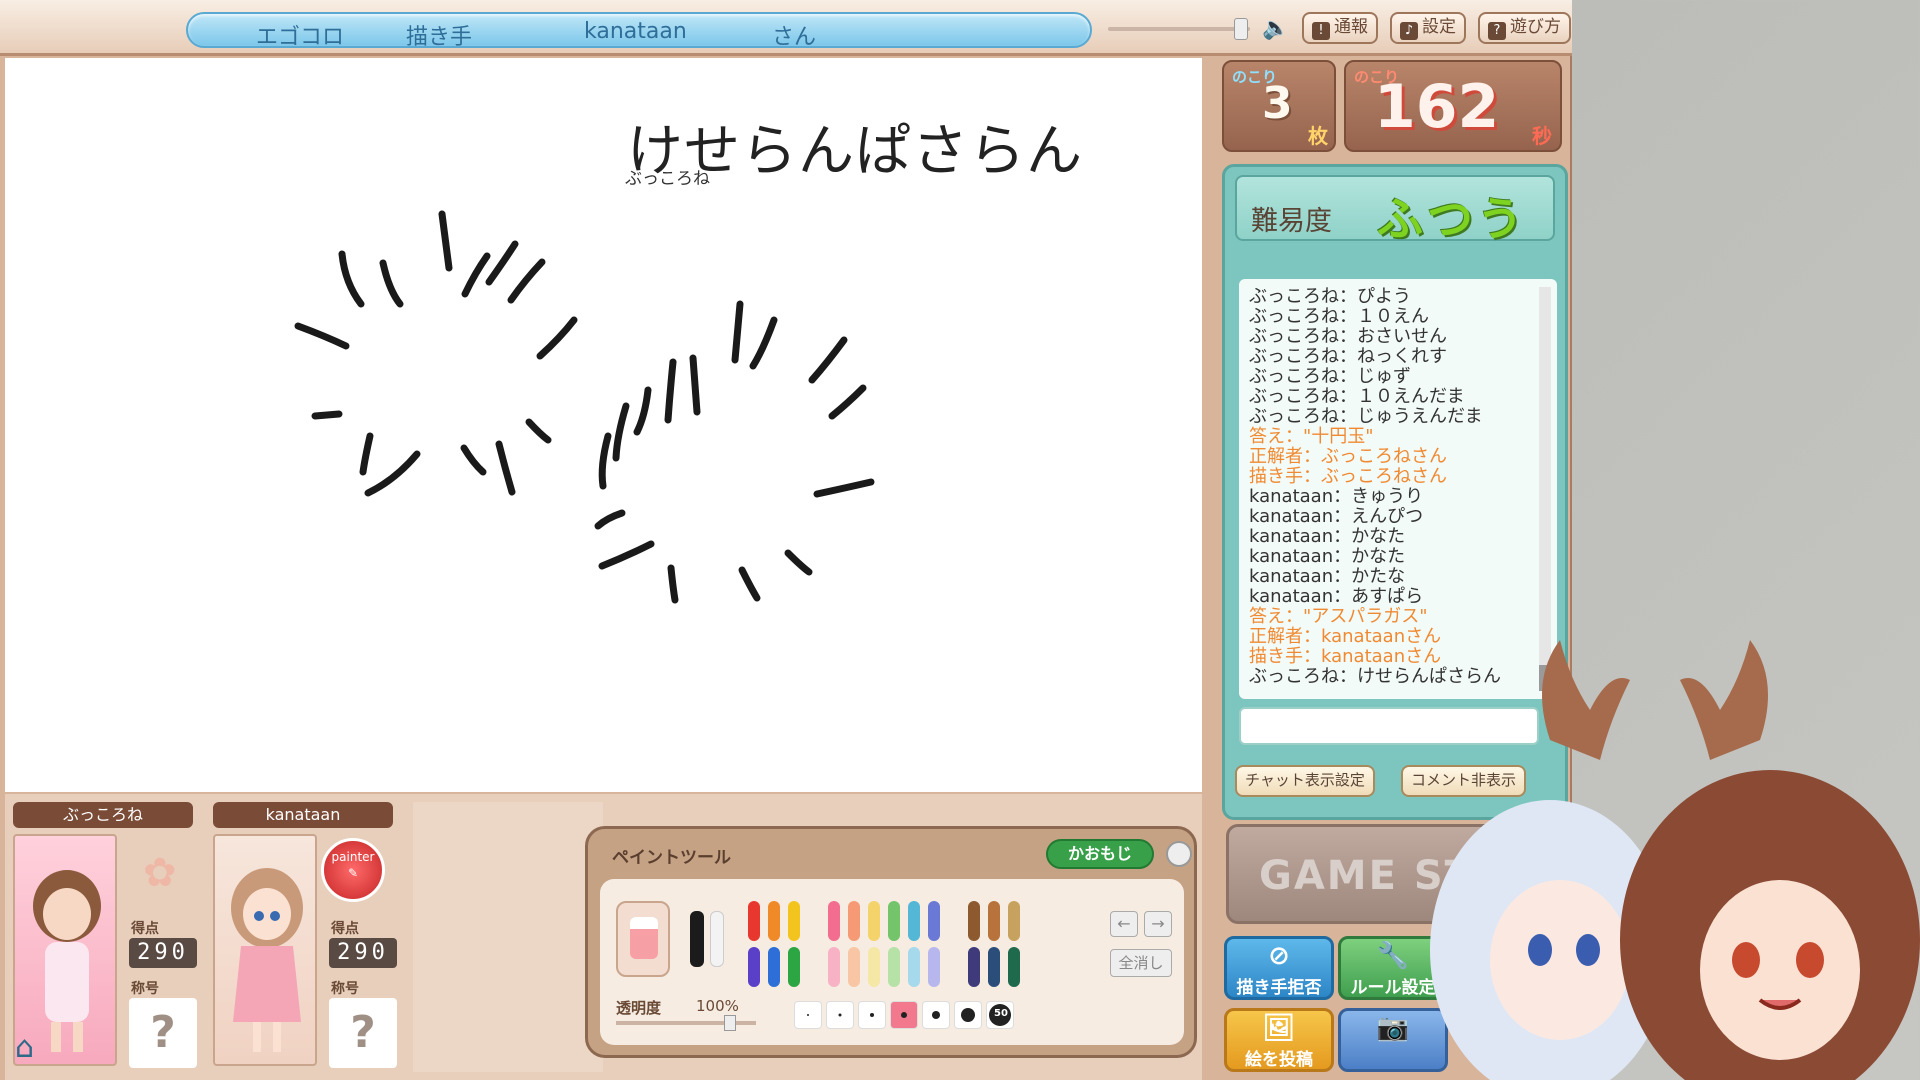 Image resolution: width=1920 pixels, height=1080 pixels. Describe the element at coordinates (1124, 924) in the screenshot. I see `undo-button: ←` at that location.